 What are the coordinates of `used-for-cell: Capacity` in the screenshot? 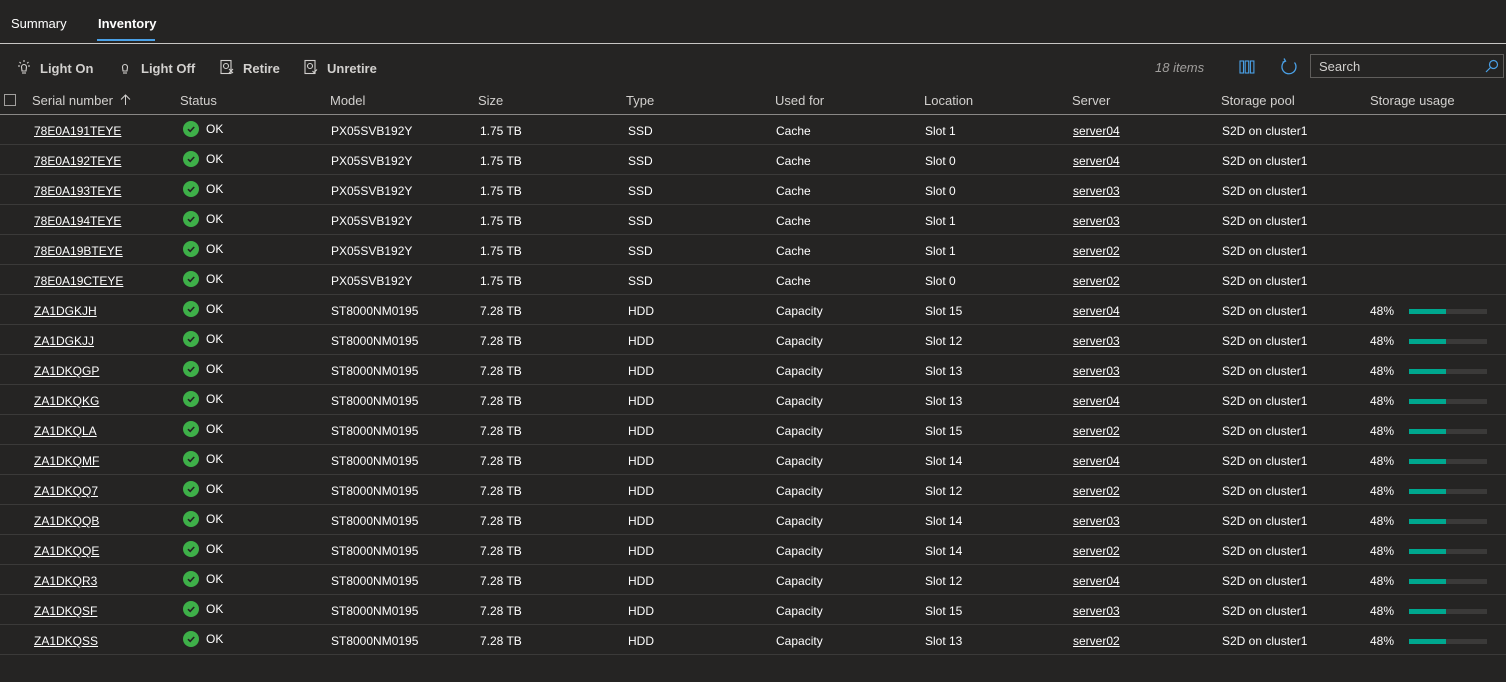 It's located at (799, 521).